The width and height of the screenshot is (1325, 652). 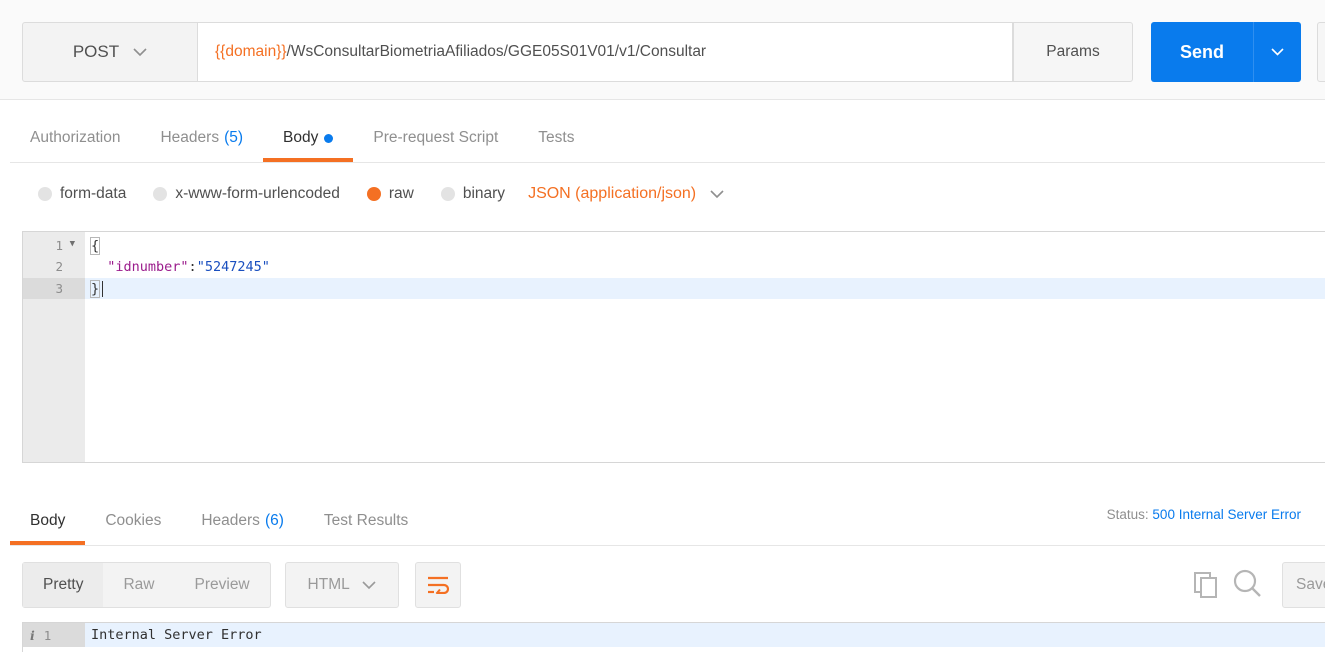 I want to click on send-dropdown-button, so click(x=1277, y=52).